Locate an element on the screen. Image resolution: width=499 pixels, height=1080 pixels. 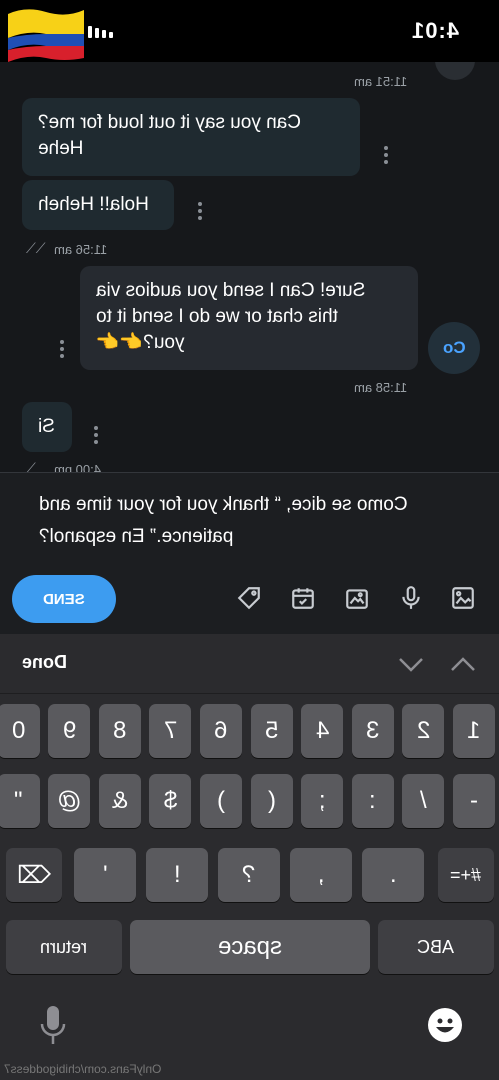
send-button: SEND is located at coordinates (64, 599).